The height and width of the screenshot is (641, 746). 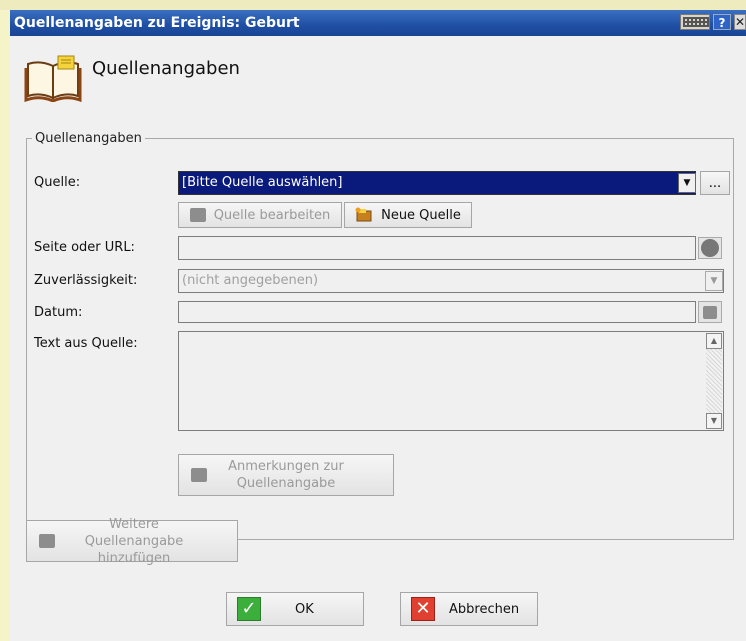 I want to click on page-url-input, so click(x=437, y=248).